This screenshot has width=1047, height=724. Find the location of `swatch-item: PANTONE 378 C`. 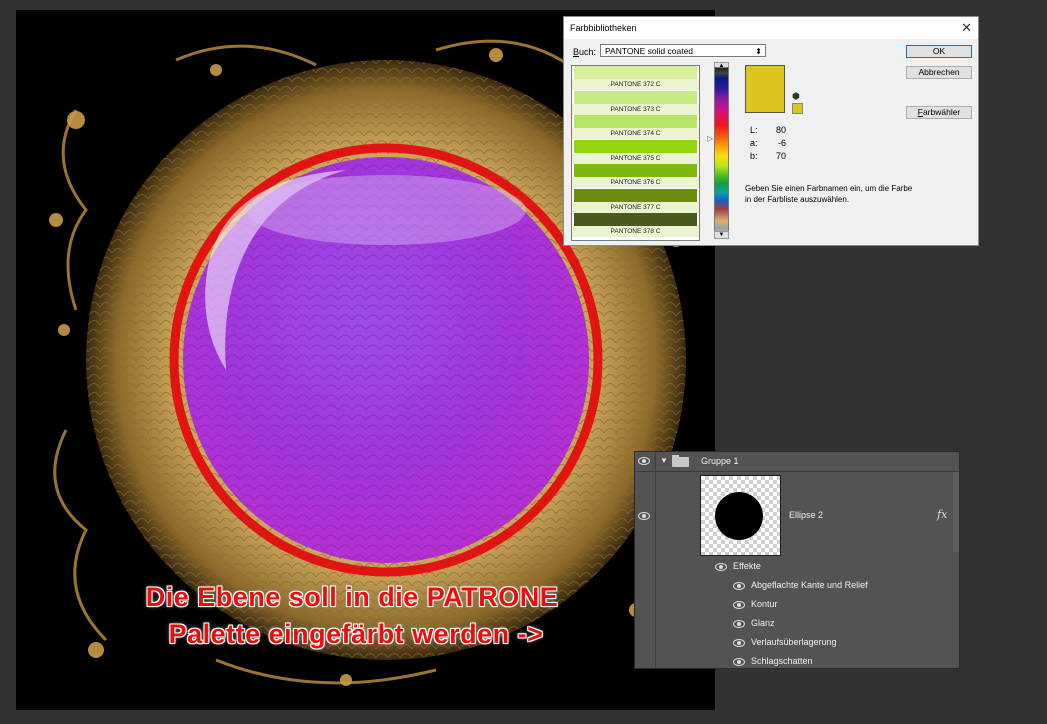

swatch-item: PANTONE 378 C is located at coordinates (635, 225).